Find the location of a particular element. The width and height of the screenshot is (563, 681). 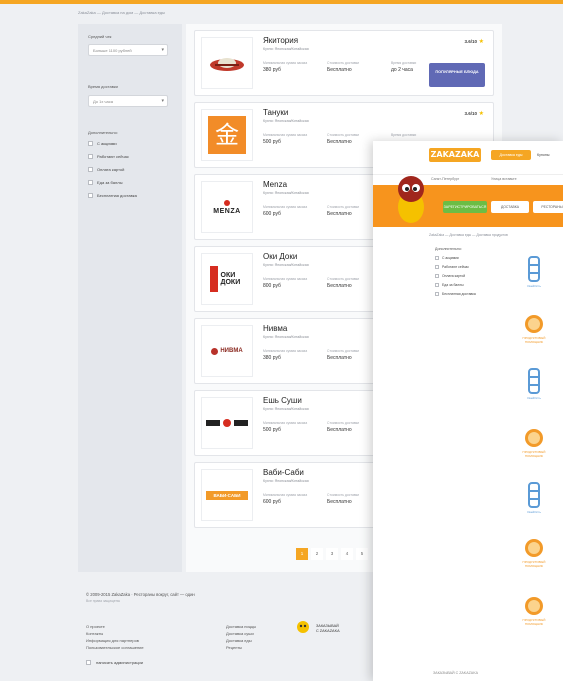

app-promo: ЗАКАЗЫВАЙ С ZAKAZAKA is located at coordinates (328, 629).